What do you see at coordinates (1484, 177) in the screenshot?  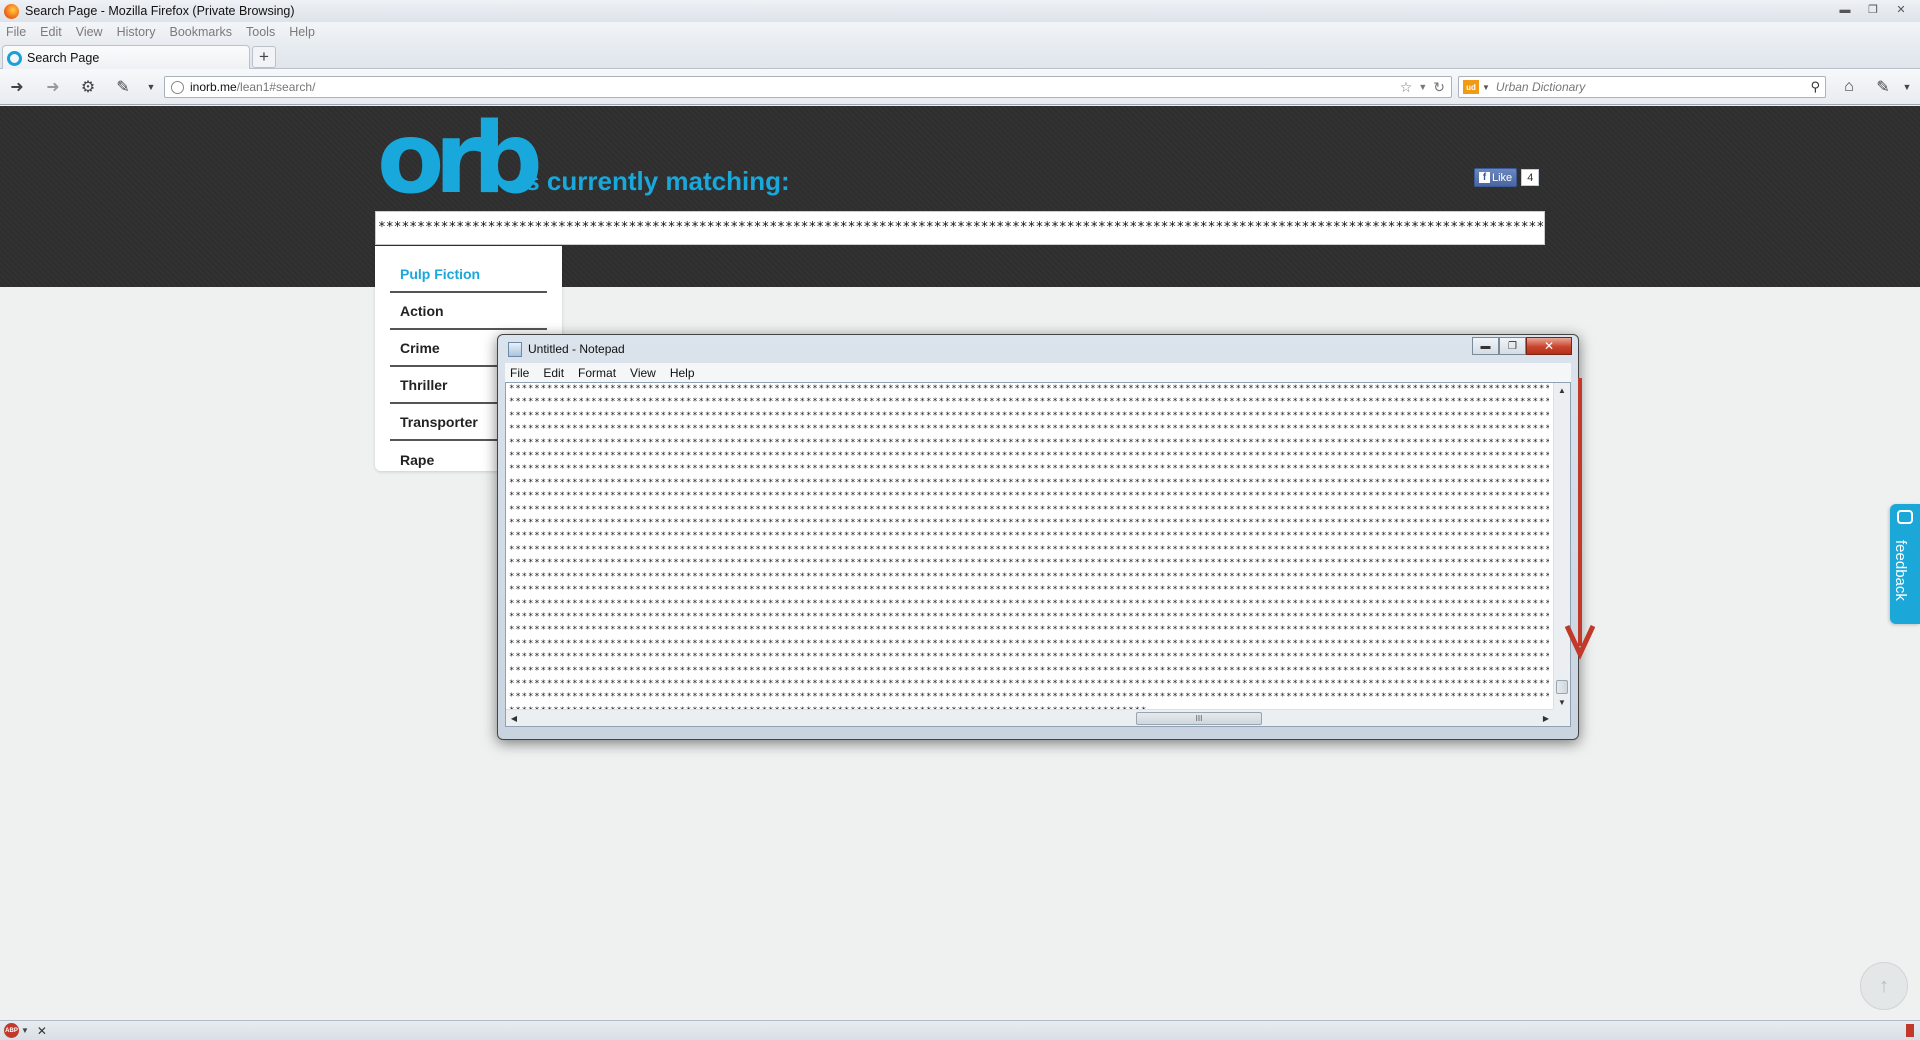 I see `facebook-icon: f` at bounding box center [1484, 177].